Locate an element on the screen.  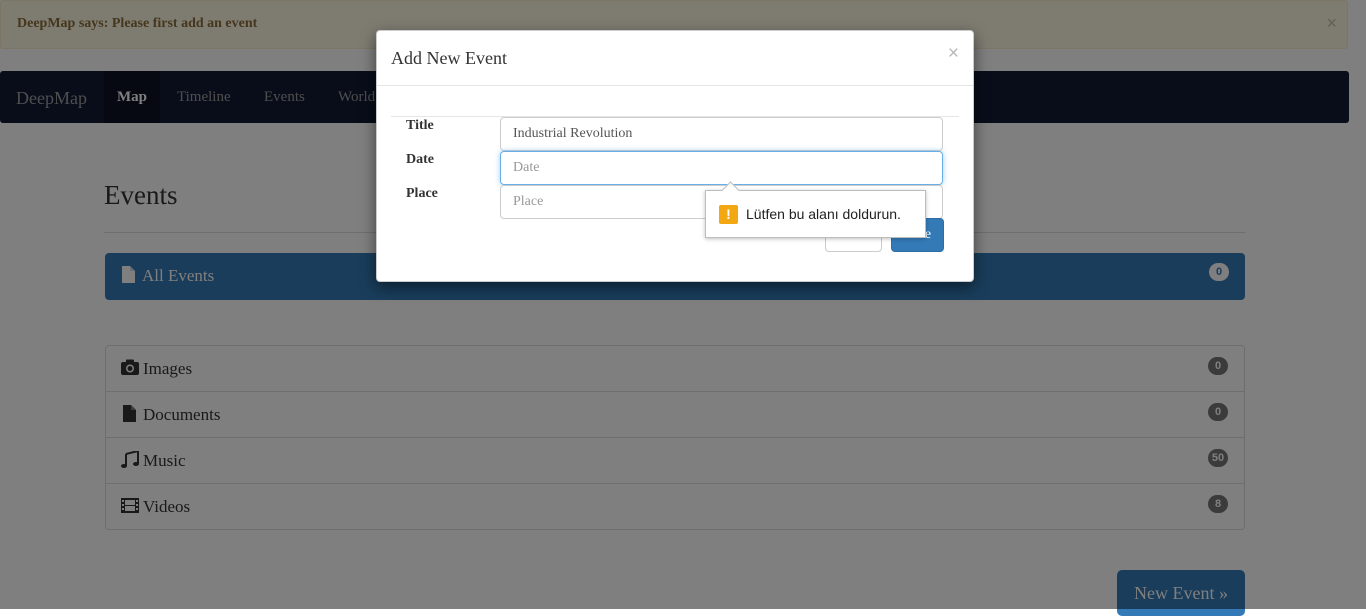
modal-header-divider is located at coordinates (675, 85).